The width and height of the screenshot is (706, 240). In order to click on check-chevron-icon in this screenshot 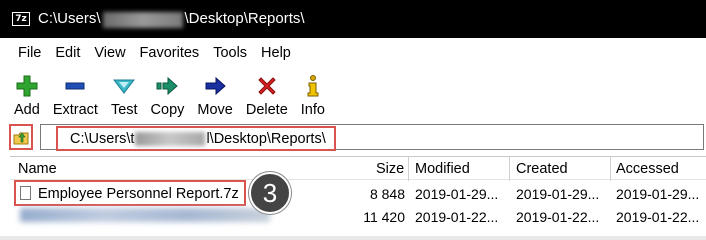, I will do `click(124, 86)`.